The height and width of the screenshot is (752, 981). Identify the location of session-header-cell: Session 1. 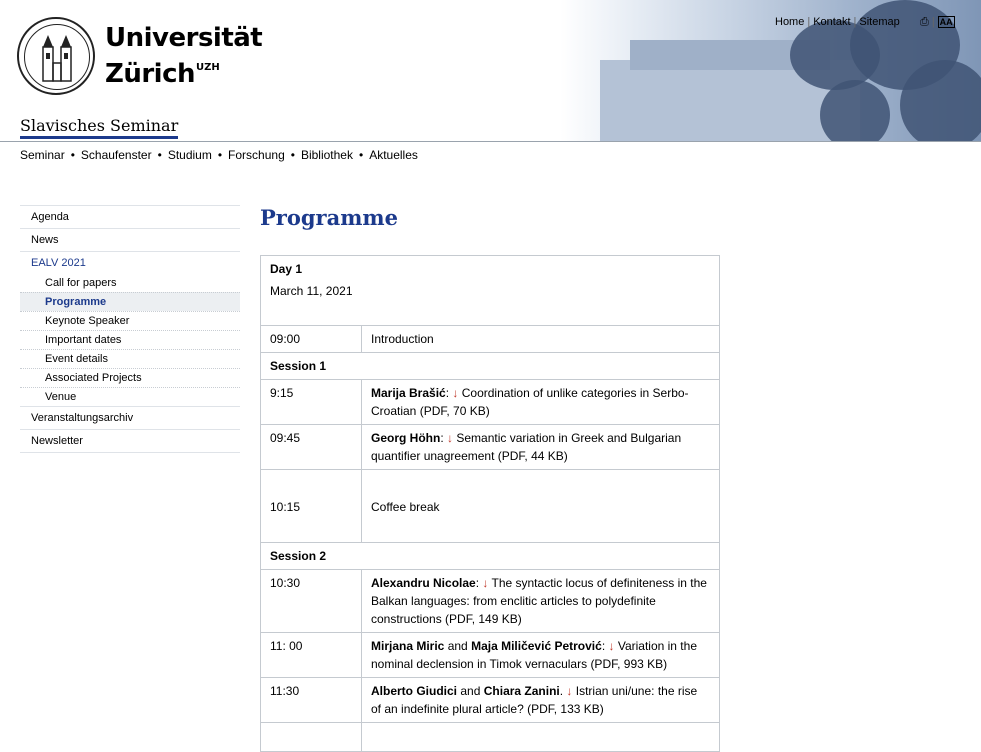
(490, 366).